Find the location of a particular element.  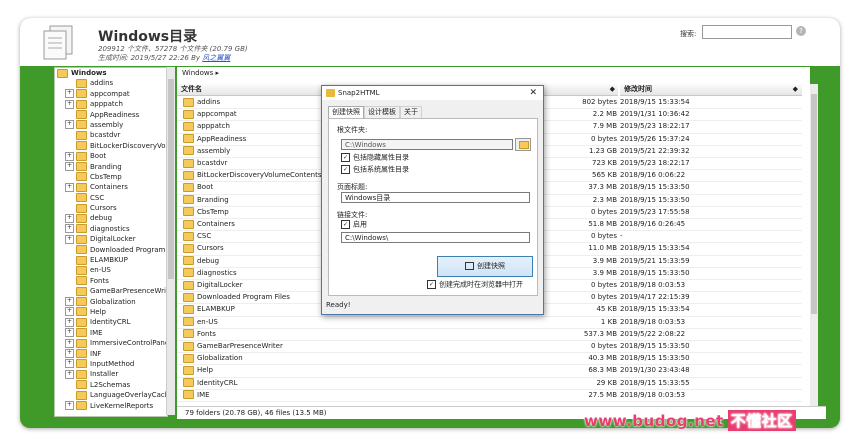

page-title-field: Windows目录 is located at coordinates (435, 197).